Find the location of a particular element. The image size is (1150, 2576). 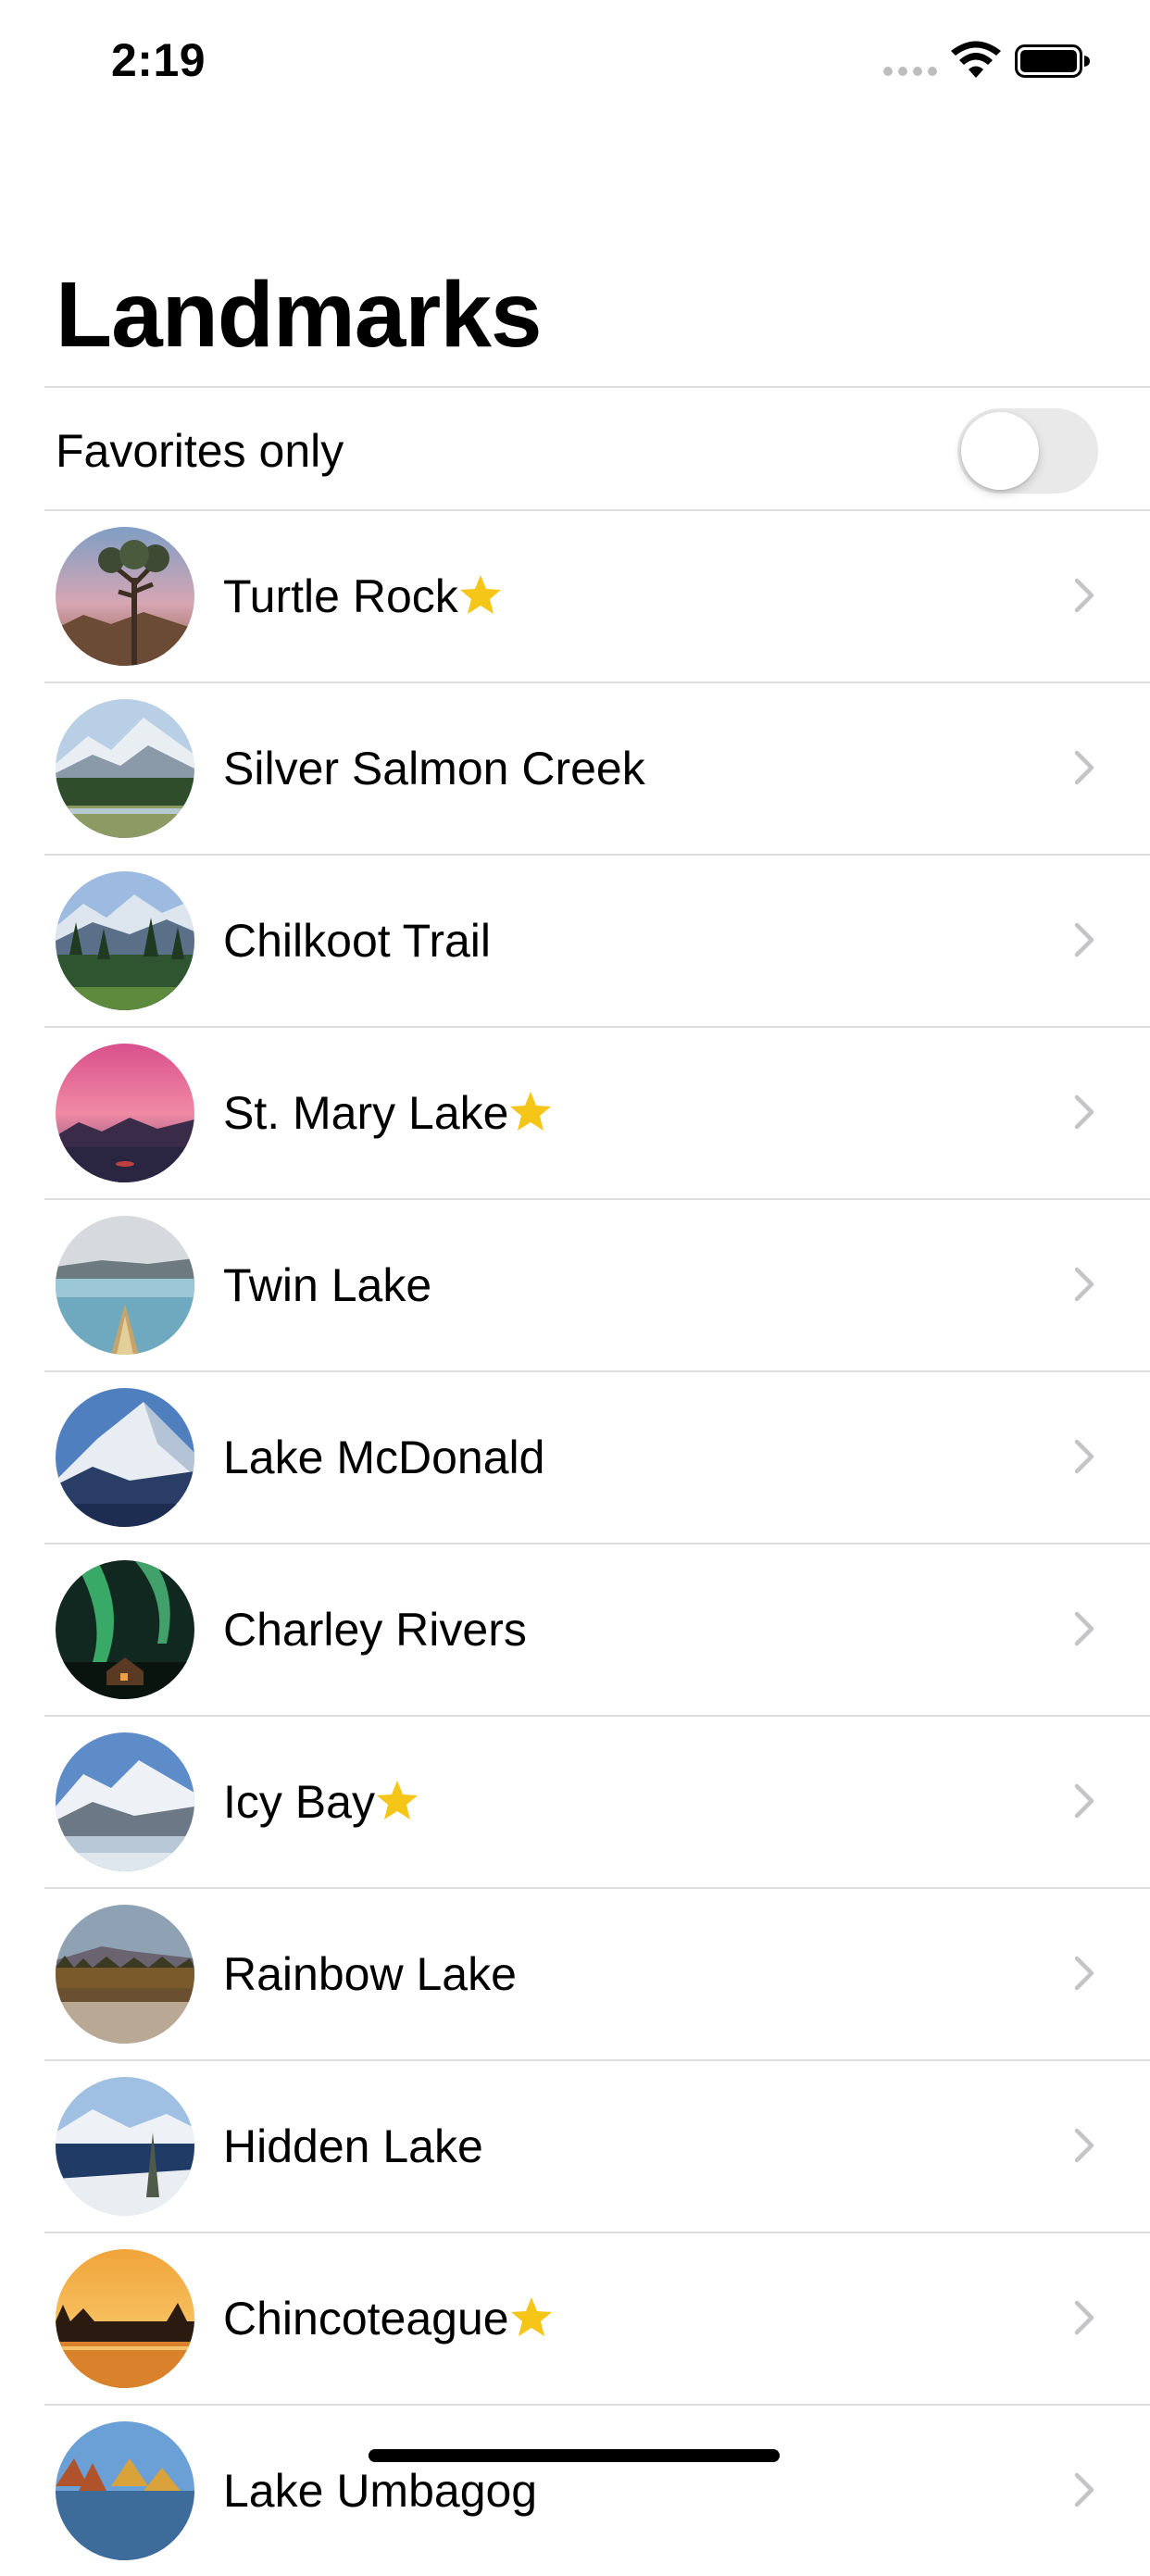

favorites-toggle is located at coordinates (1027, 451).